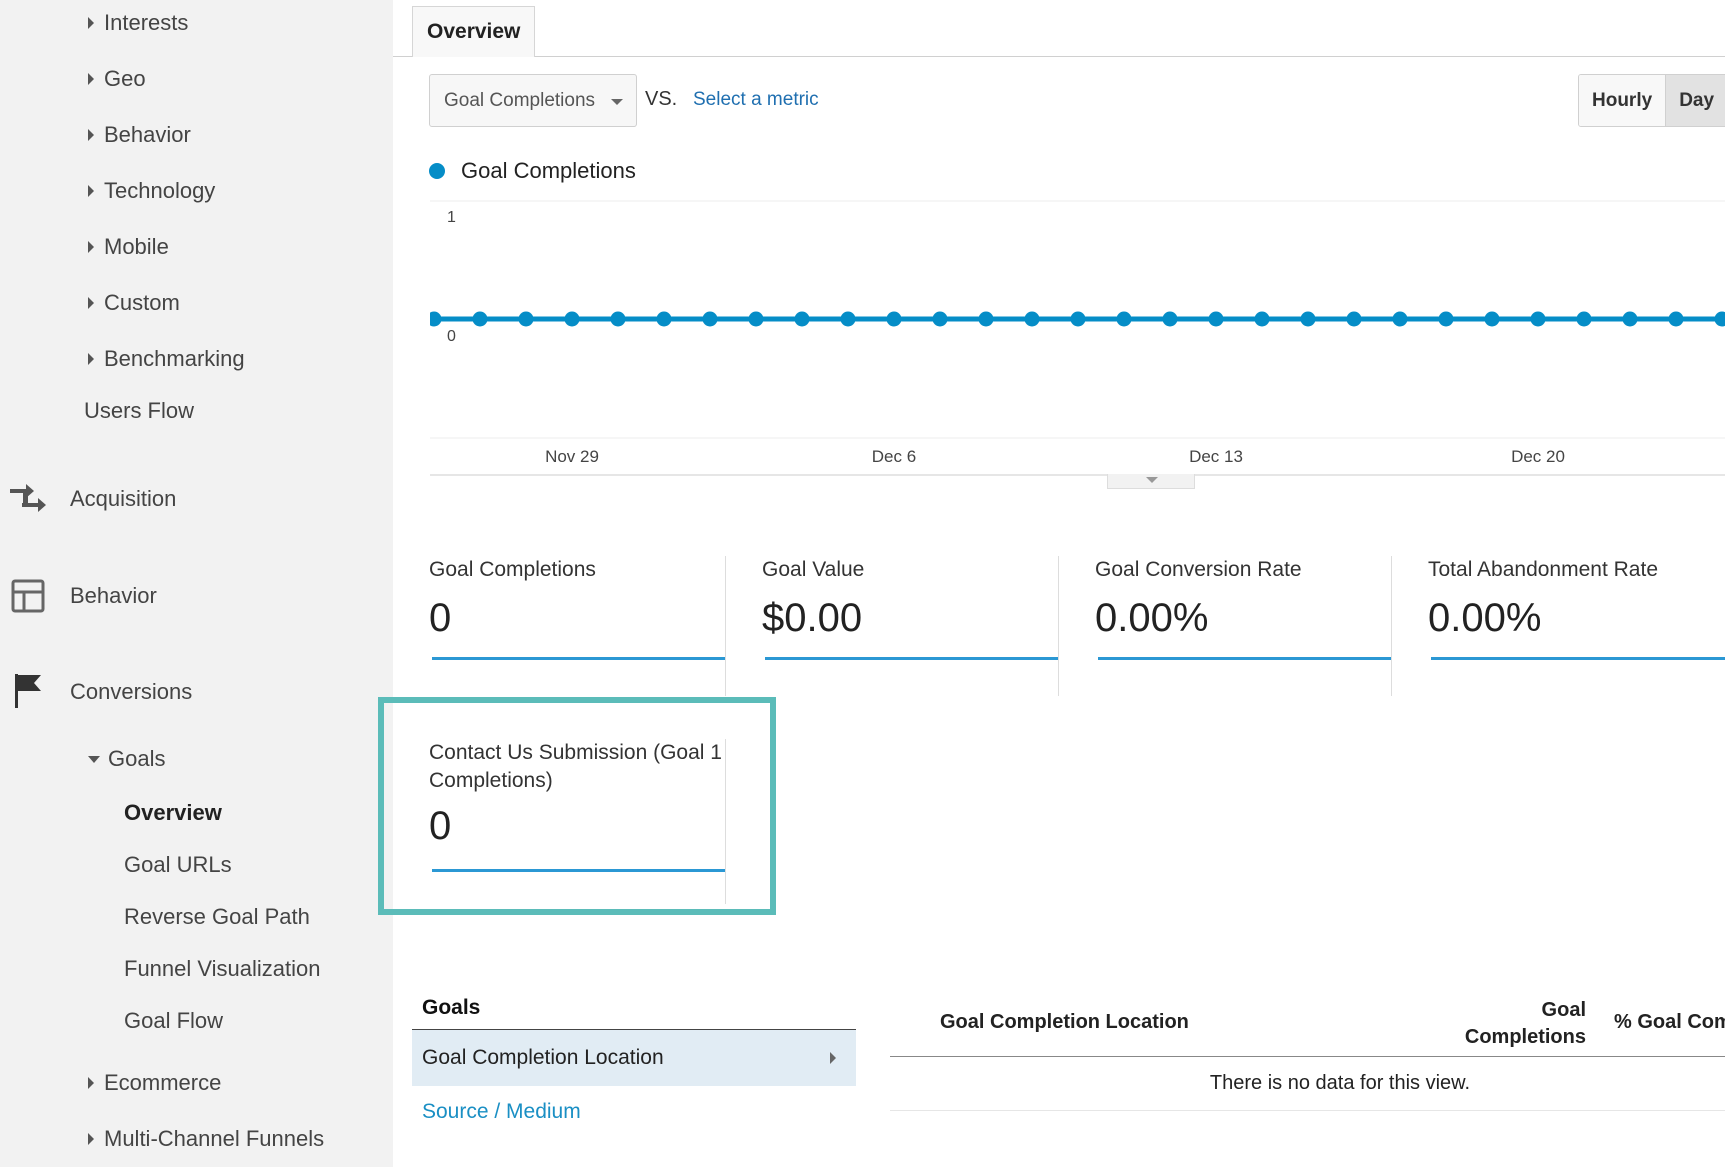 Image resolution: width=1725 pixels, height=1167 pixels. I want to click on scorecard-goal-completions: Goal Completions 0, so click(559, 626).